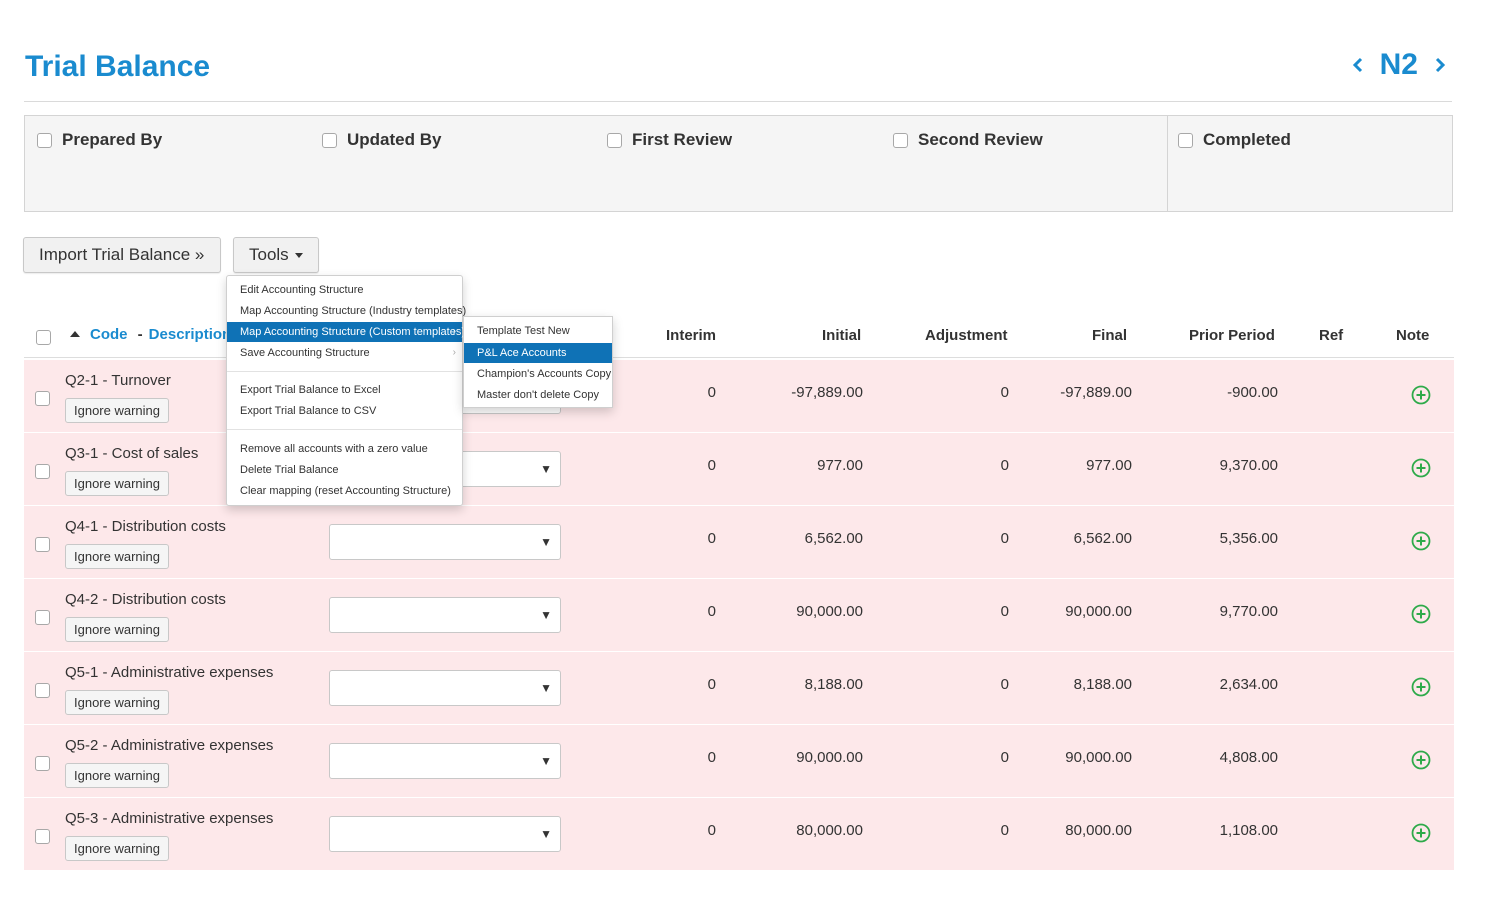 The height and width of the screenshot is (917, 1496). I want to click on final-value: 977.00, so click(1109, 465).